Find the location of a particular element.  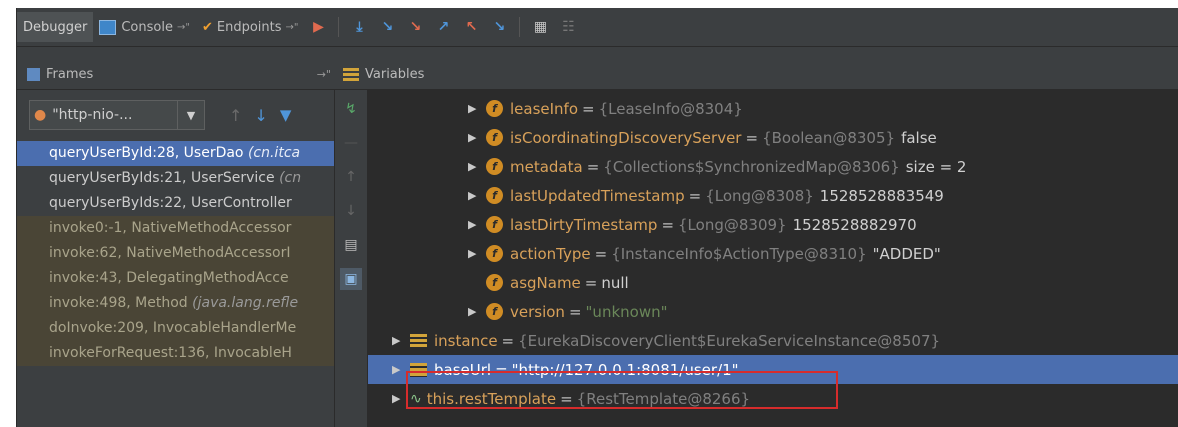

variable-value: false is located at coordinates (919, 137).